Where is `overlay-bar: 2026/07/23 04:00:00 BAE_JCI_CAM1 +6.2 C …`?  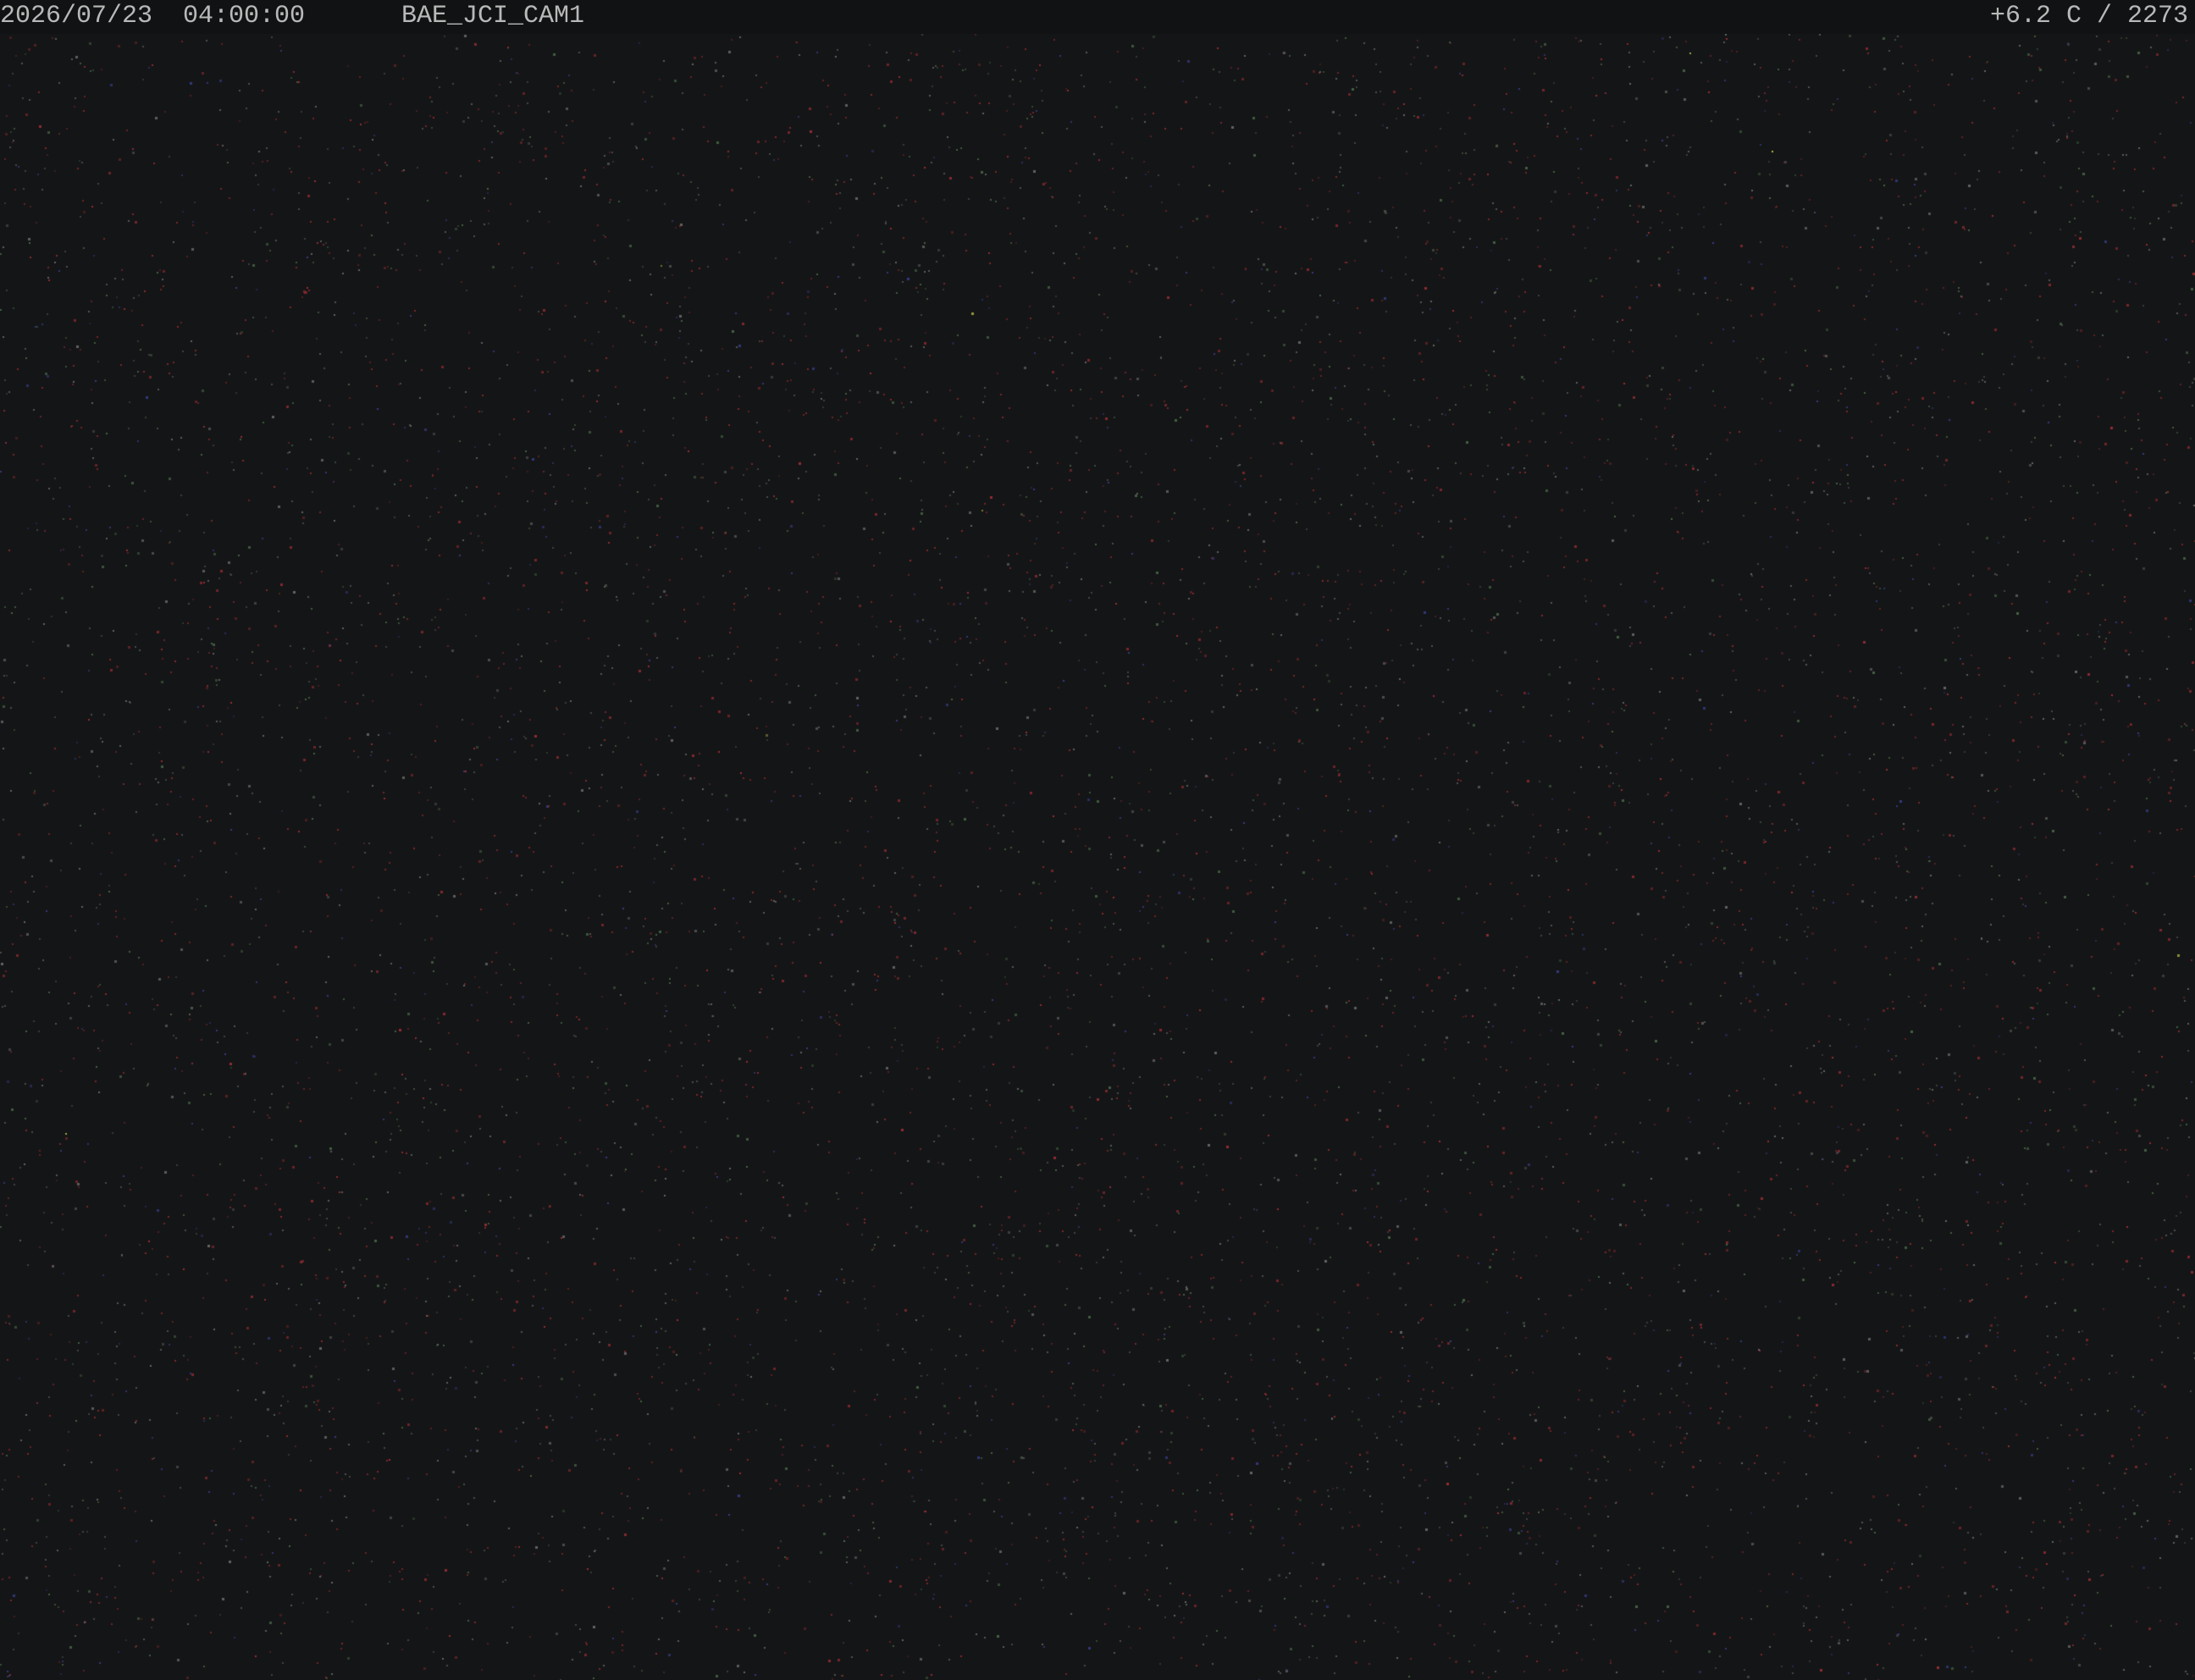
overlay-bar: 2026/07/23 04:00:00 BAE_JCI_CAM1 +6.2 C … is located at coordinates (1097, 17).